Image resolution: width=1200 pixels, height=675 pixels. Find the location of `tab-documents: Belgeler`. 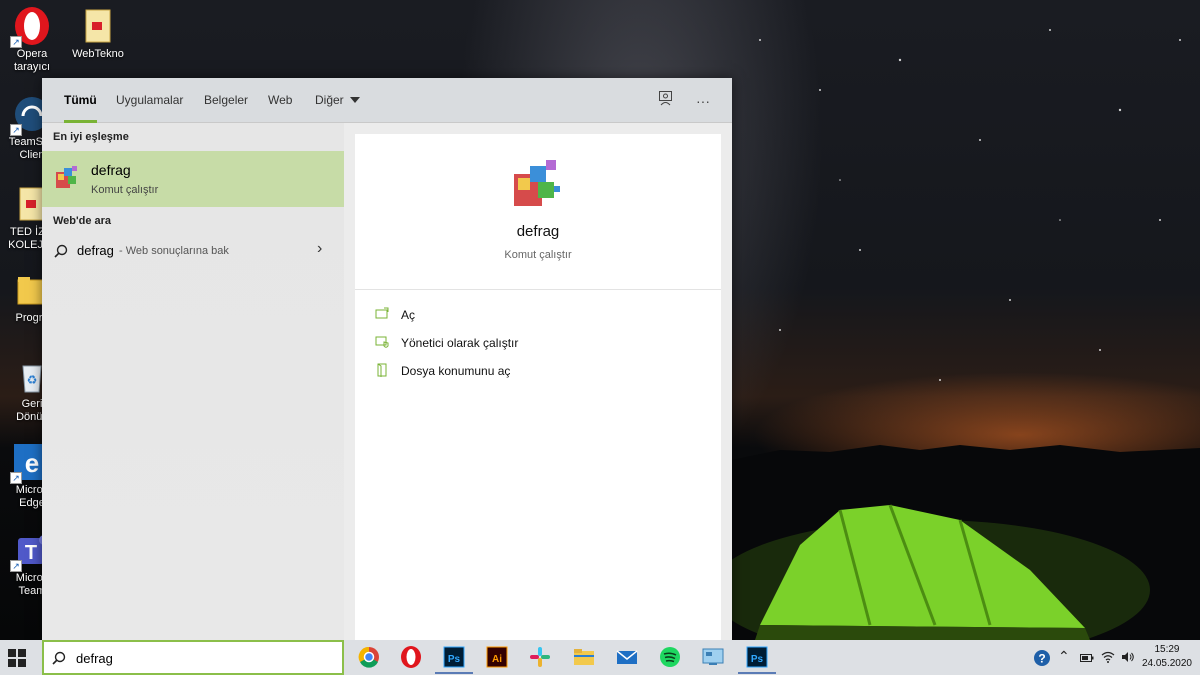

tab-documents: Belgeler is located at coordinates (226, 100).